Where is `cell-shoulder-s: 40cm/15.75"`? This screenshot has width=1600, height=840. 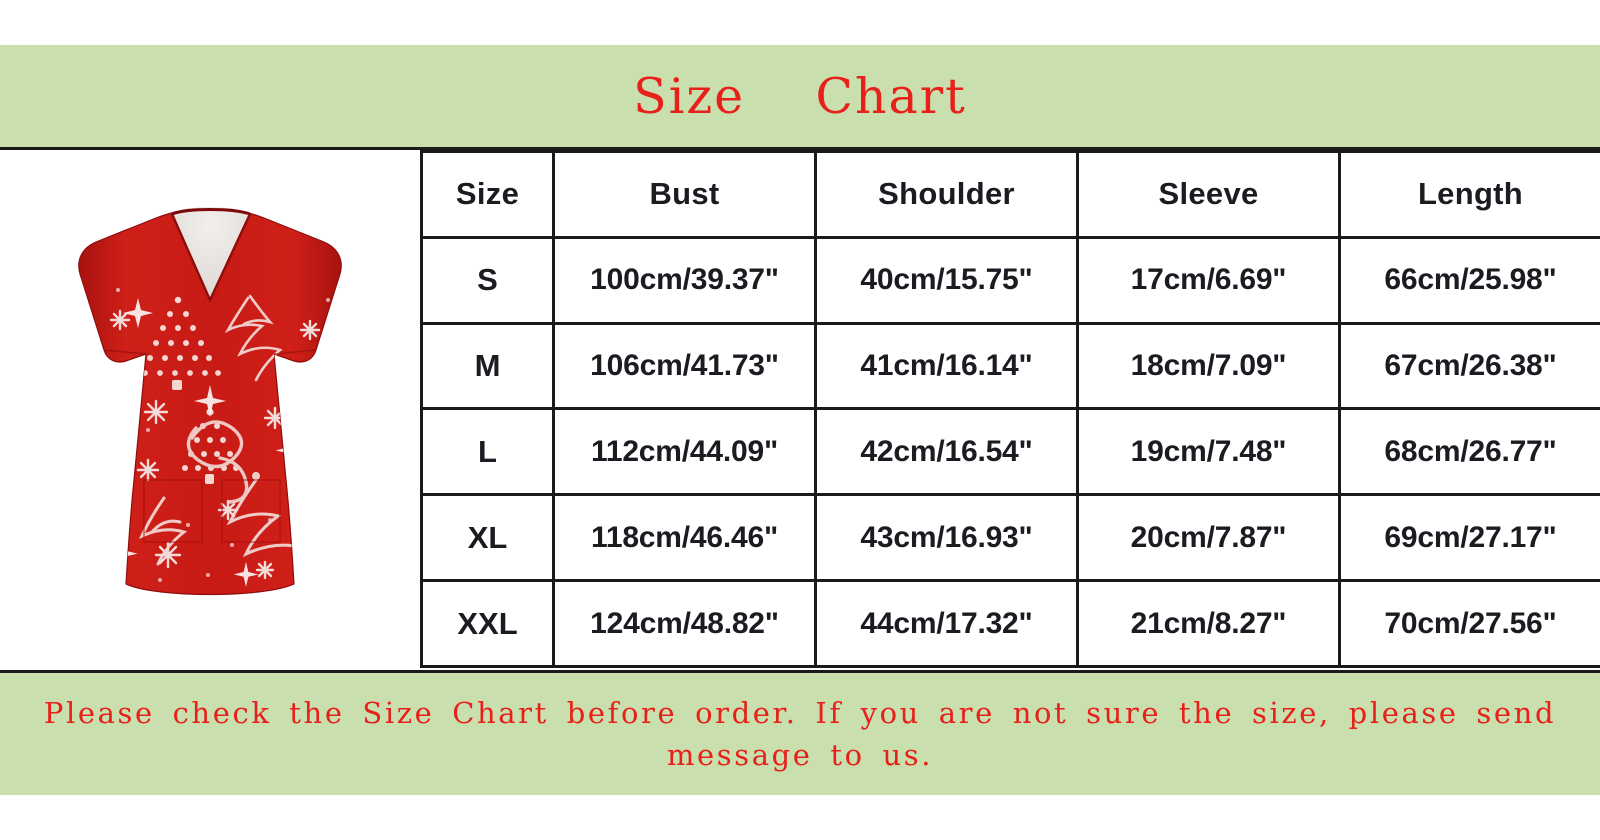 cell-shoulder-s: 40cm/15.75" is located at coordinates (946, 280).